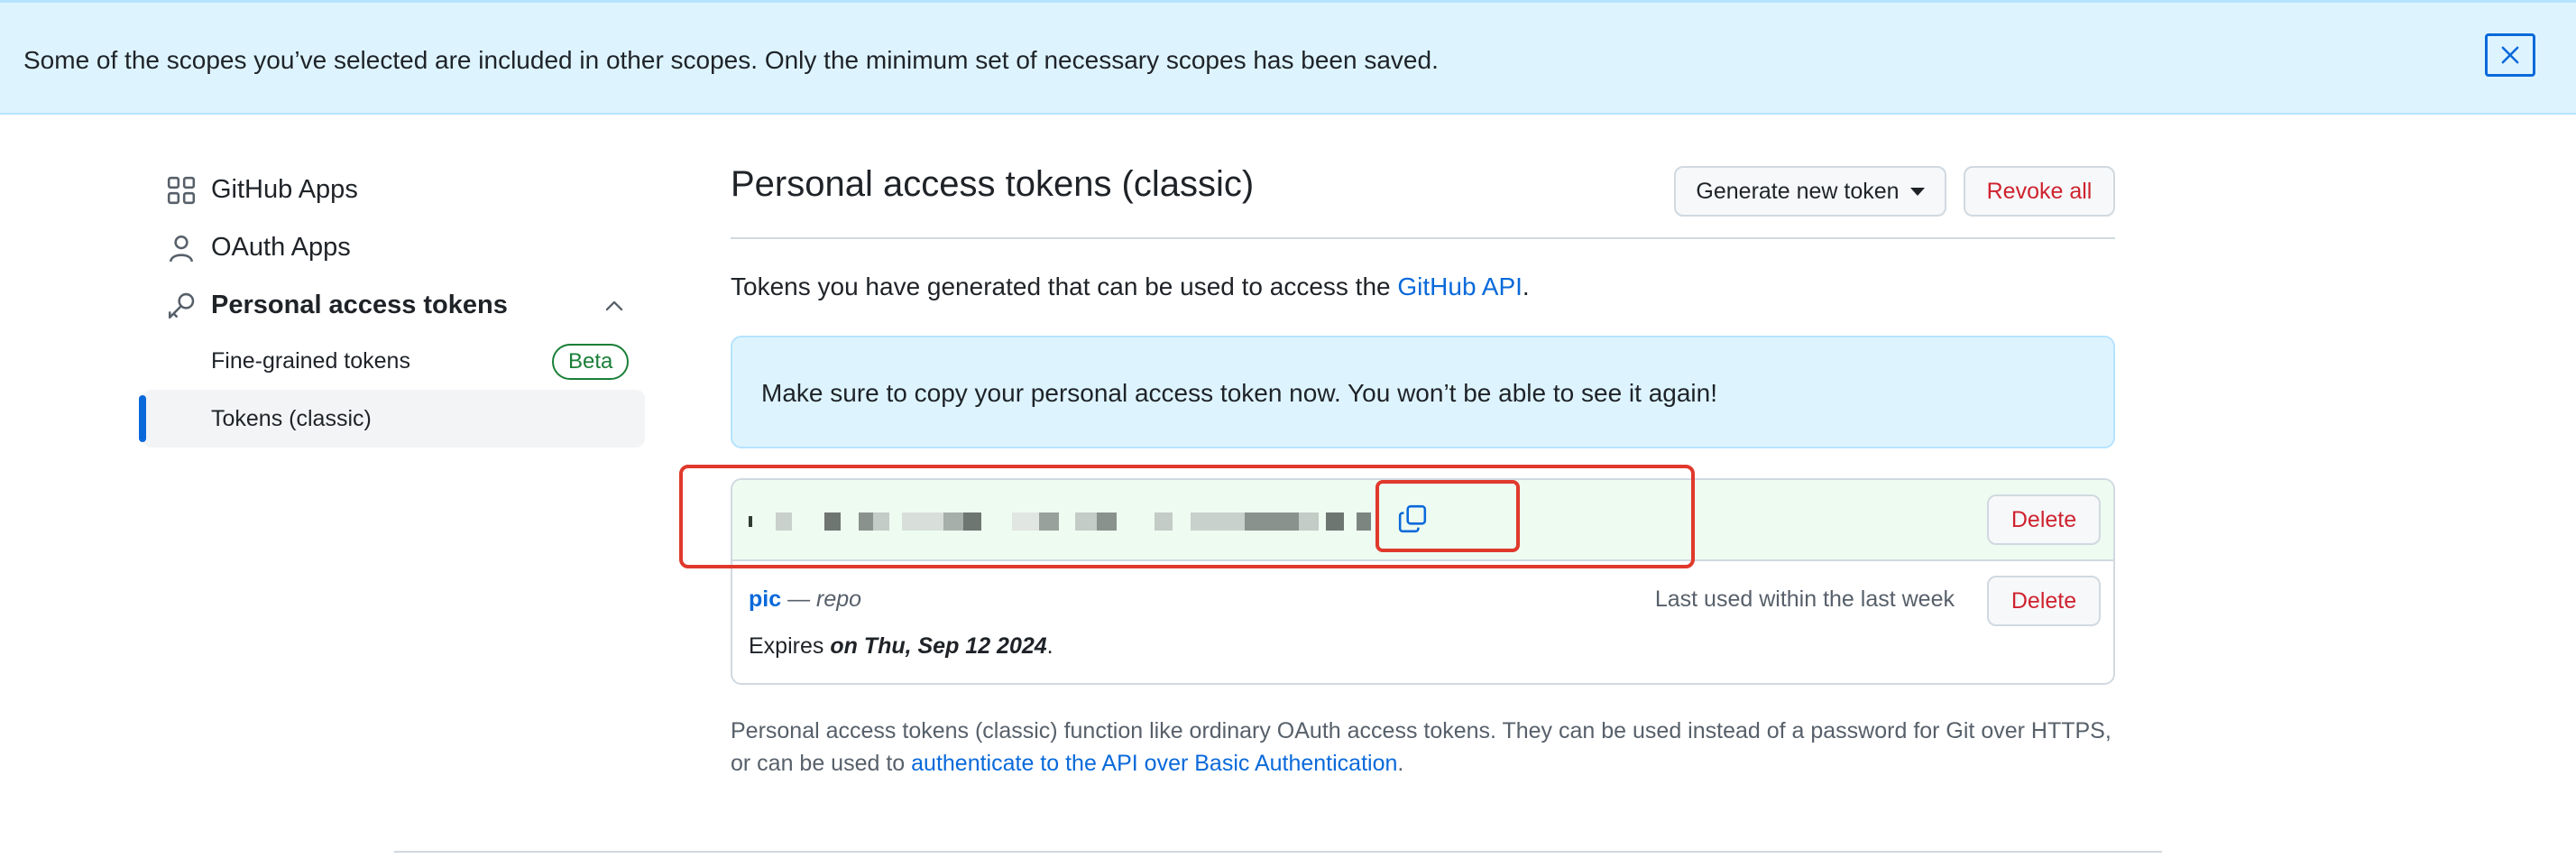 This screenshot has height=868, width=2576. Describe the element at coordinates (390, 419) in the screenshot. I see `sidebar-subitem-tokens-classic: Tokens (classic)` at that location.